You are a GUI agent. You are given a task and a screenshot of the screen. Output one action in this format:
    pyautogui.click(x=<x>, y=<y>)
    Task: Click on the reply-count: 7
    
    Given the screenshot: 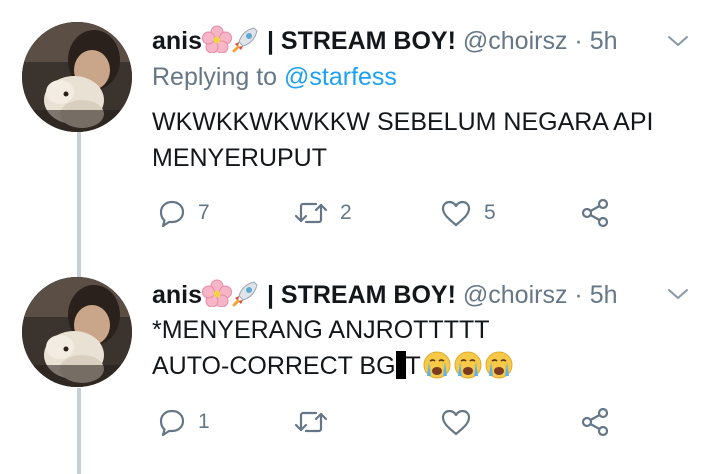 What is the action you would take?
    pyautogui.click(x=204, y=212)
    